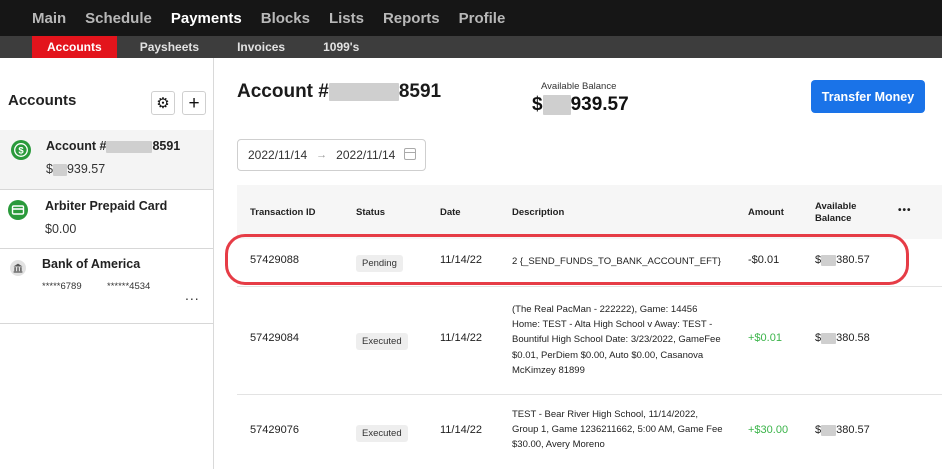 The image size is (942, 469). I want to click on bank-icon, so click(18, 268).